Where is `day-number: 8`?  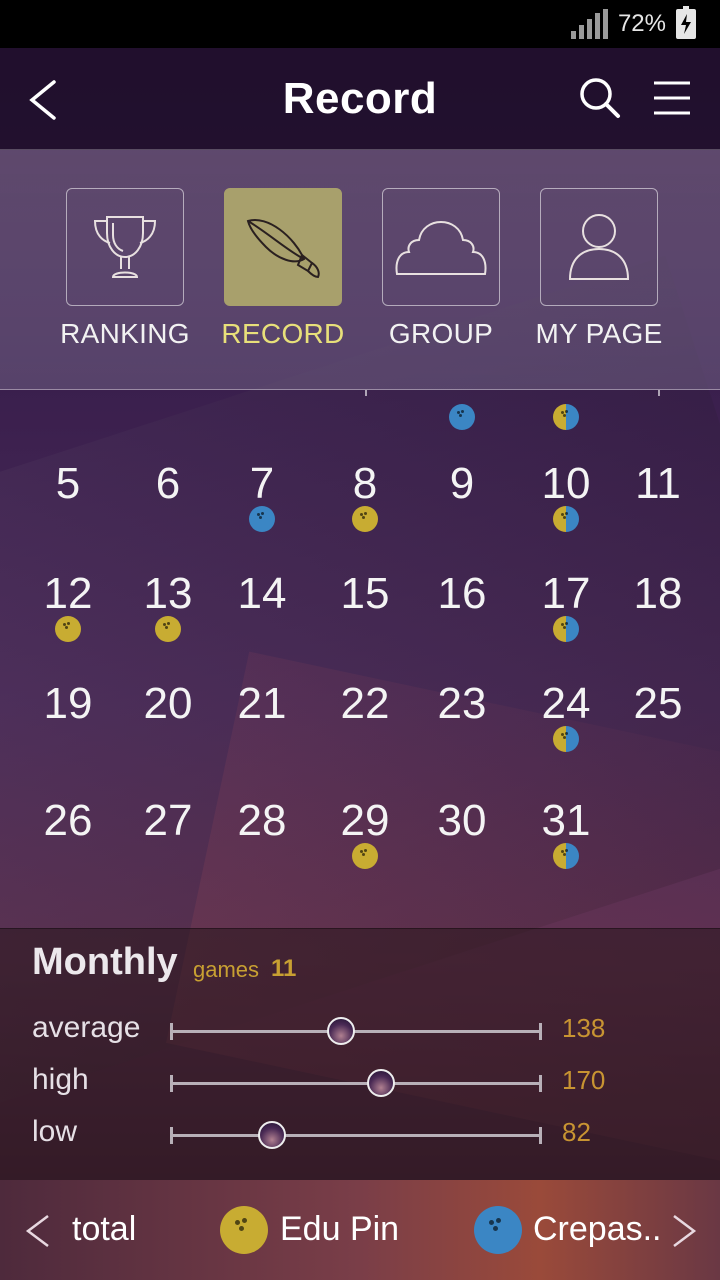
day-number: 8 is located at coordinates (365, 483).